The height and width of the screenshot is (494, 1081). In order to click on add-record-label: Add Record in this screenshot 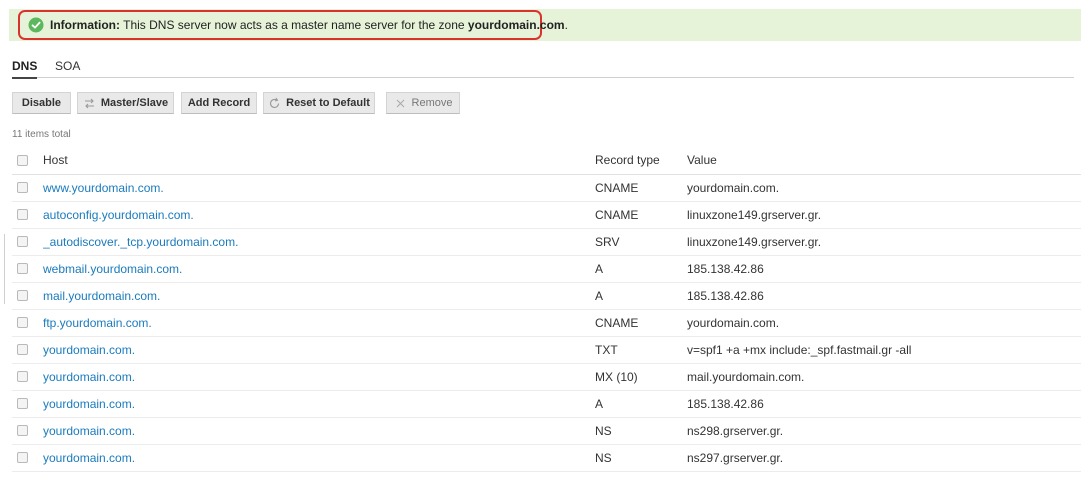, I will do `click(219, 103)`.